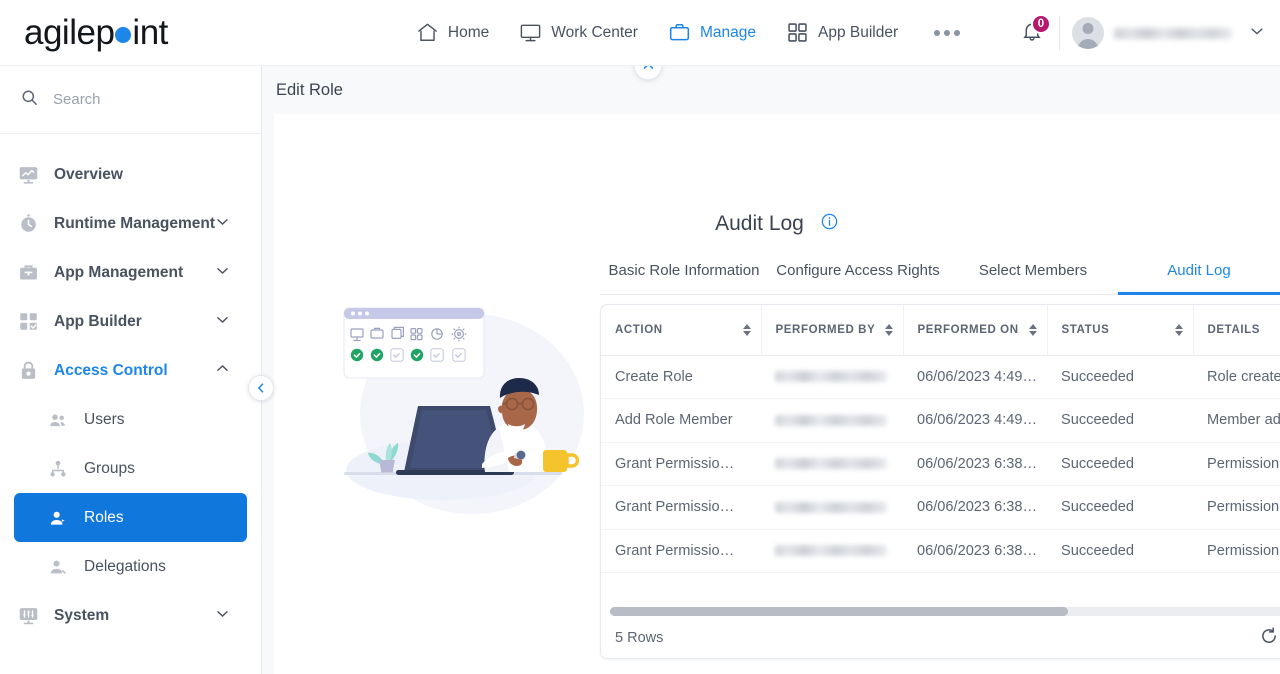 The width and height of the screenshot is (1280, 674). I want to click on users-icon, so click(63, 420).